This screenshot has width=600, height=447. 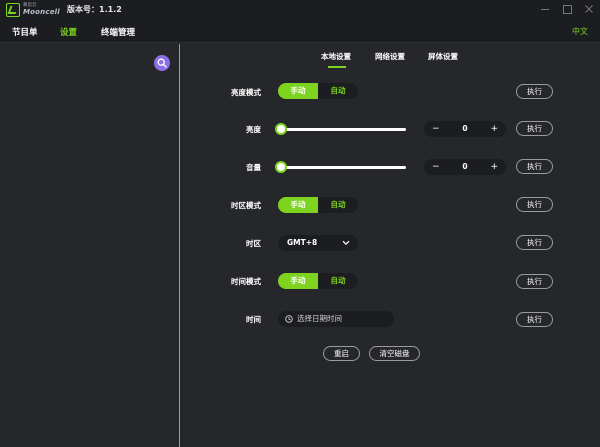 What do you see at coordinates (246, 281) in the screenshot?
I see `time-mode-label: 时间模式` at bounding box center [246, 281].